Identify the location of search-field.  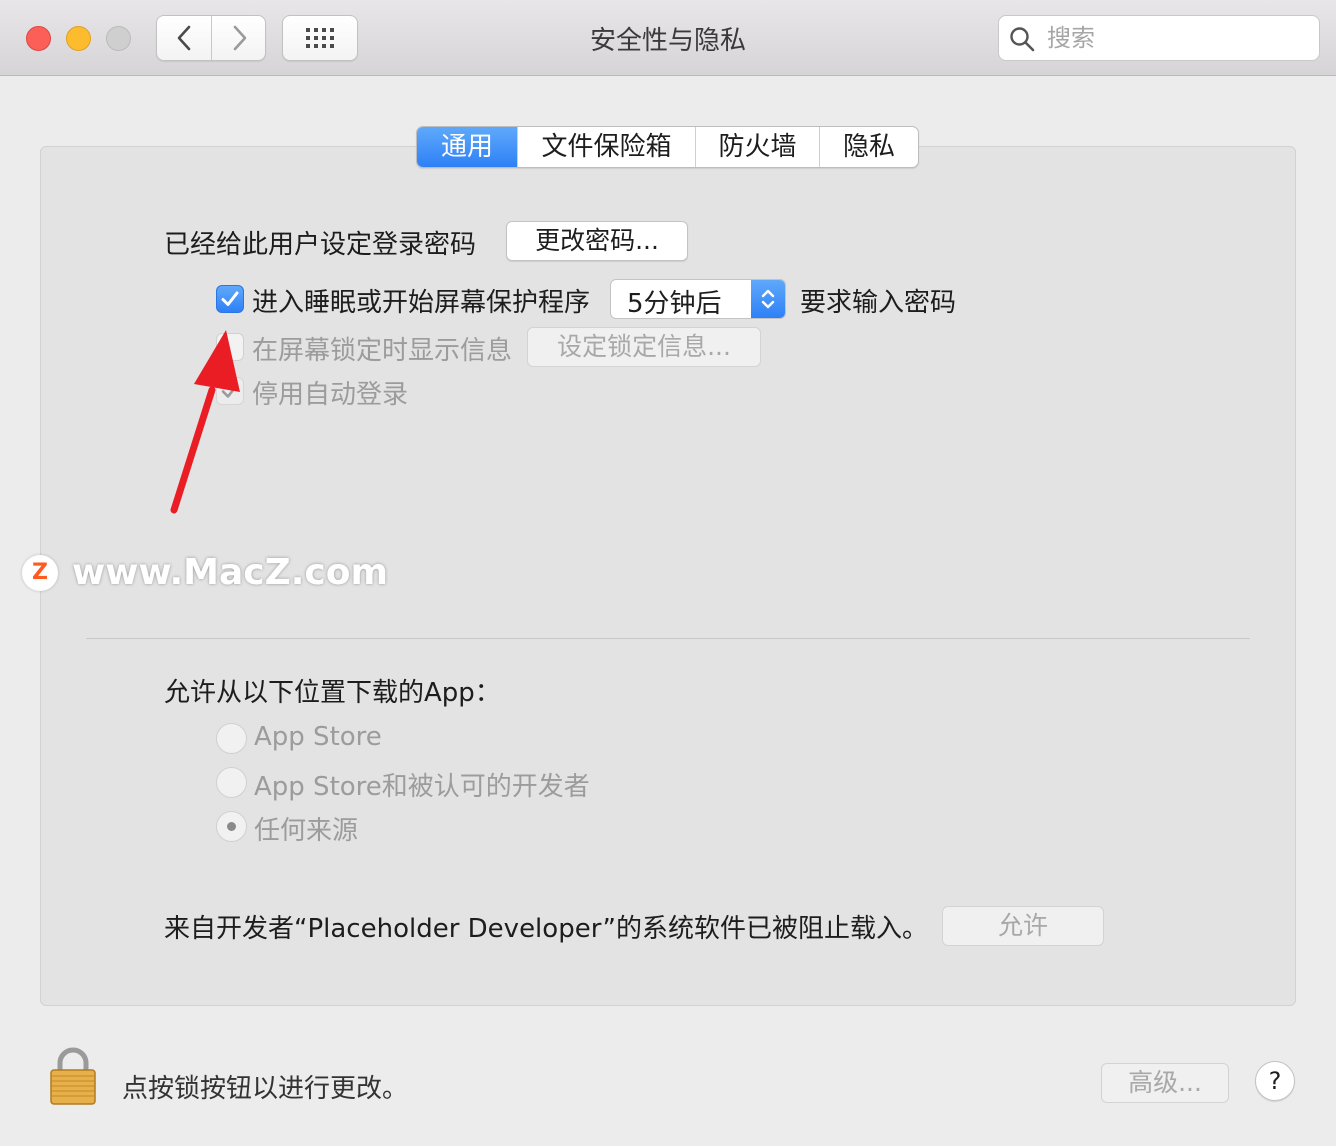
(1159, 38).